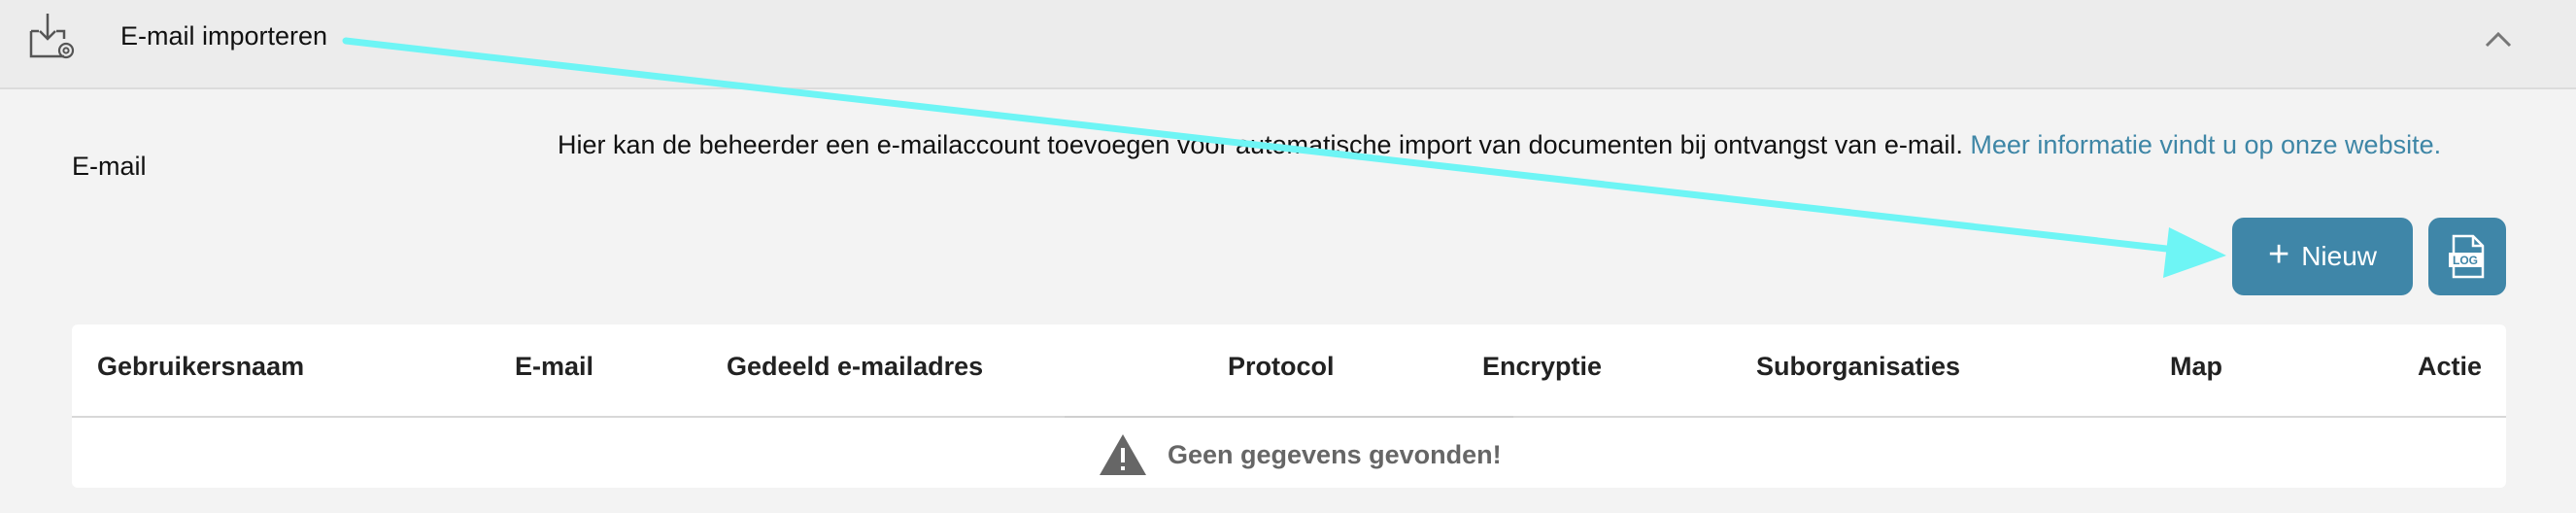 This screenshot has width=2576, height=513. I want to click on column-shared-email: Gedeeld e-mailadres, so click(855, 367).